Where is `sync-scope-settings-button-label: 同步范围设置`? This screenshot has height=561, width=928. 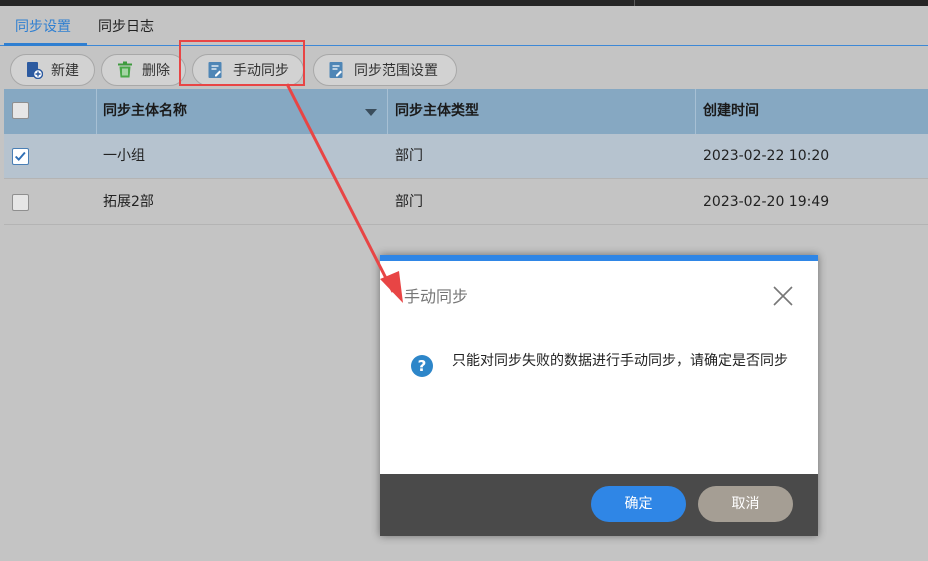 sync-scope-settings-button-label: 同步范围设置 is located at coordinates (396, 71).